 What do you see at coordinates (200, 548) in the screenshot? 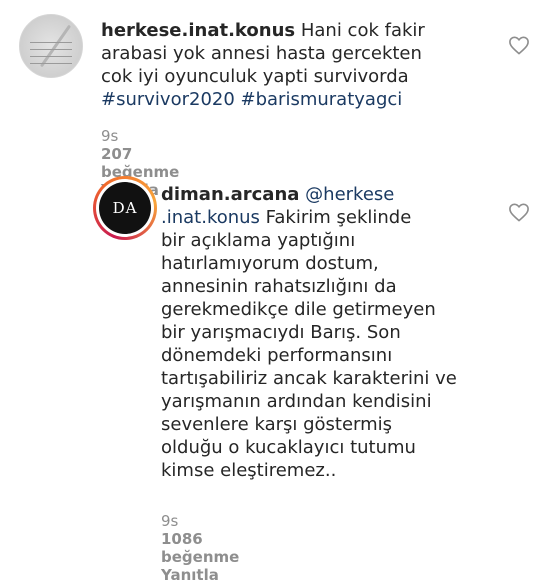
I see `likes-count: 1086 beğenme` at bounding box center [200, 548].